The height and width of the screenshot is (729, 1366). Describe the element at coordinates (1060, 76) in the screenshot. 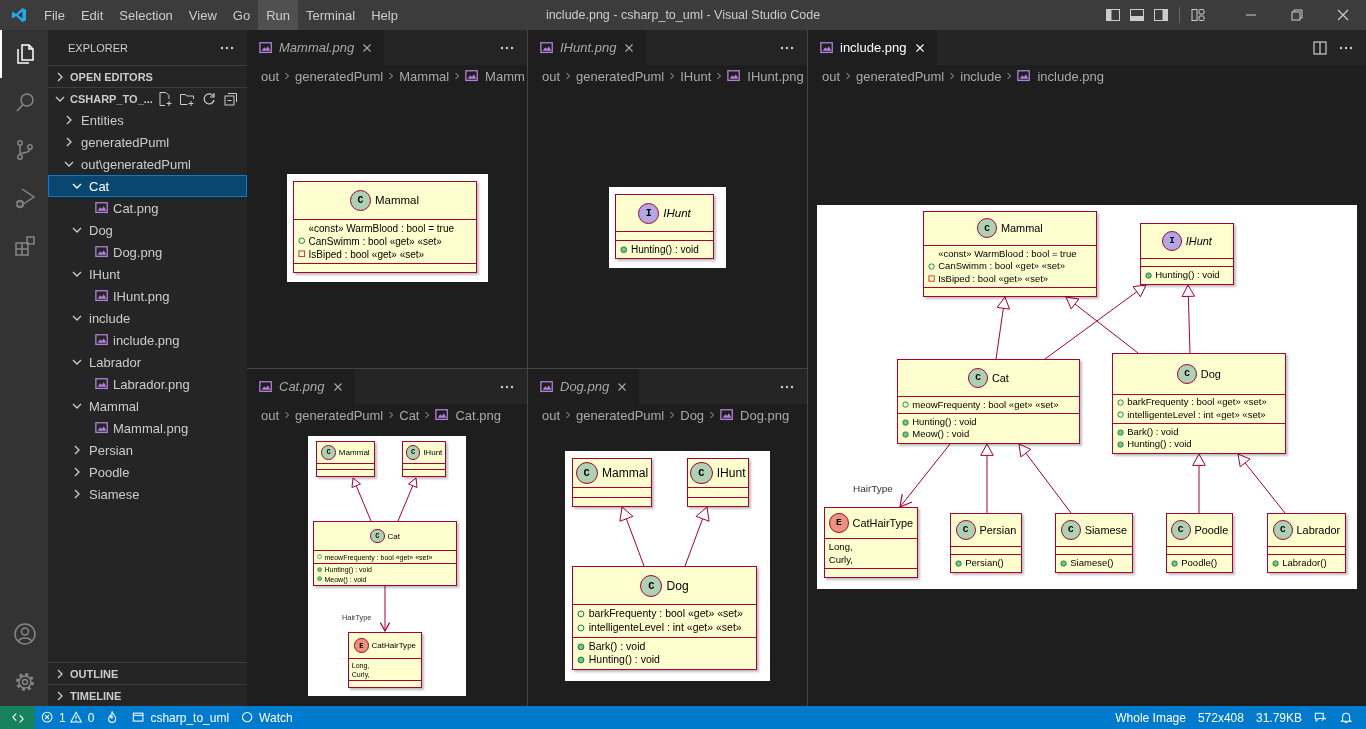

I see `breadcrumb-item: include.png` at that location.